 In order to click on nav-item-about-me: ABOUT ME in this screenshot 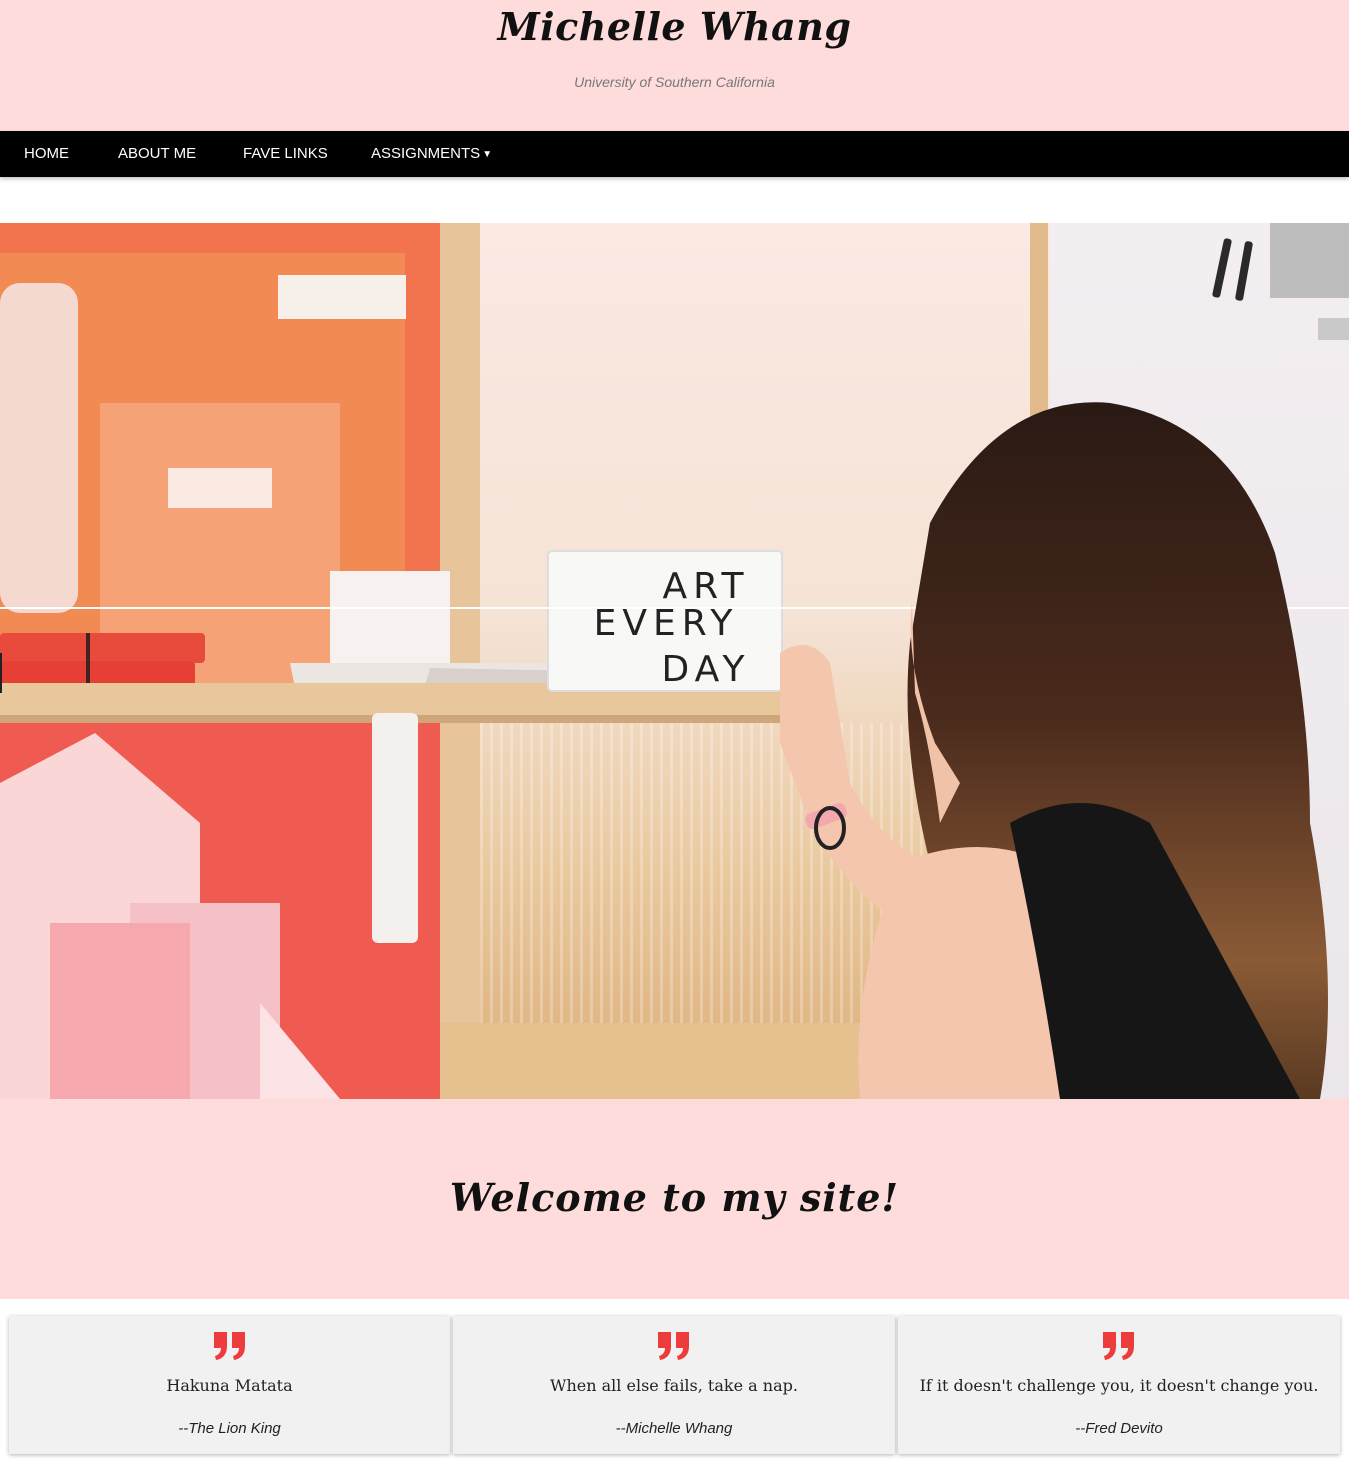, I will do `click(157, 154)`.